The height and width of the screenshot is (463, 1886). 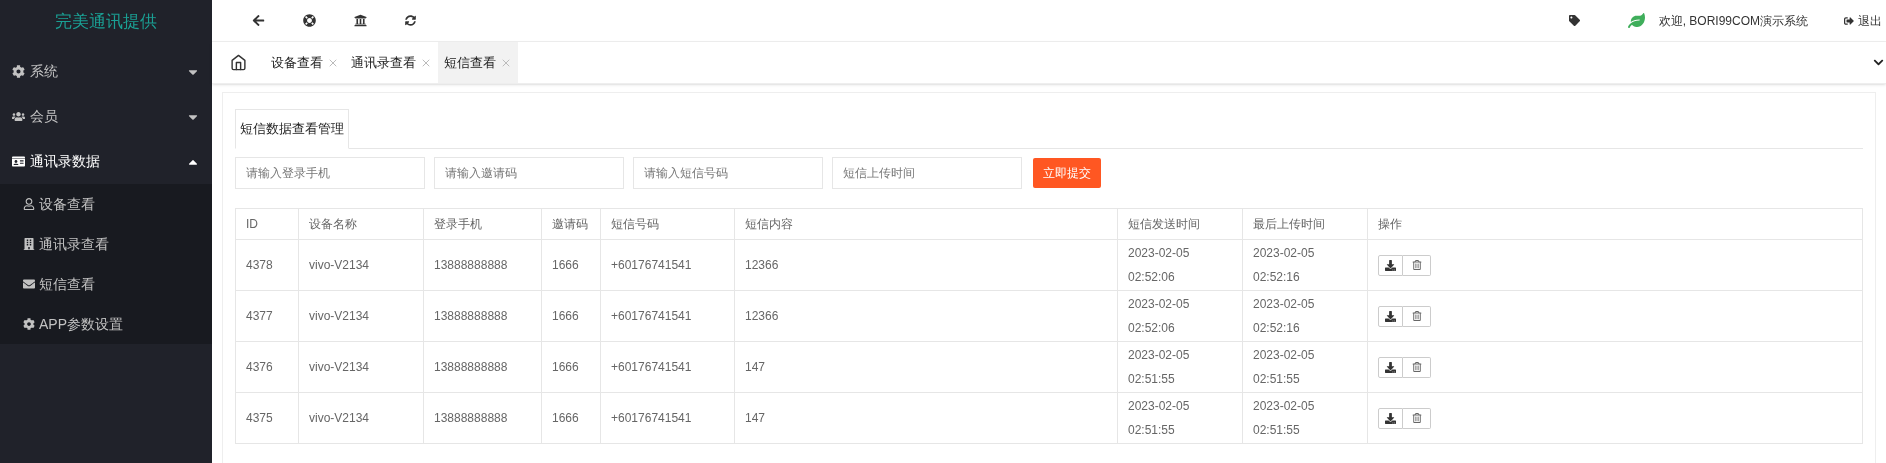 What do you see at coordinates (267, 224) in the screenshot?
I see `column-header: ID` at bounding box center [267, 224].